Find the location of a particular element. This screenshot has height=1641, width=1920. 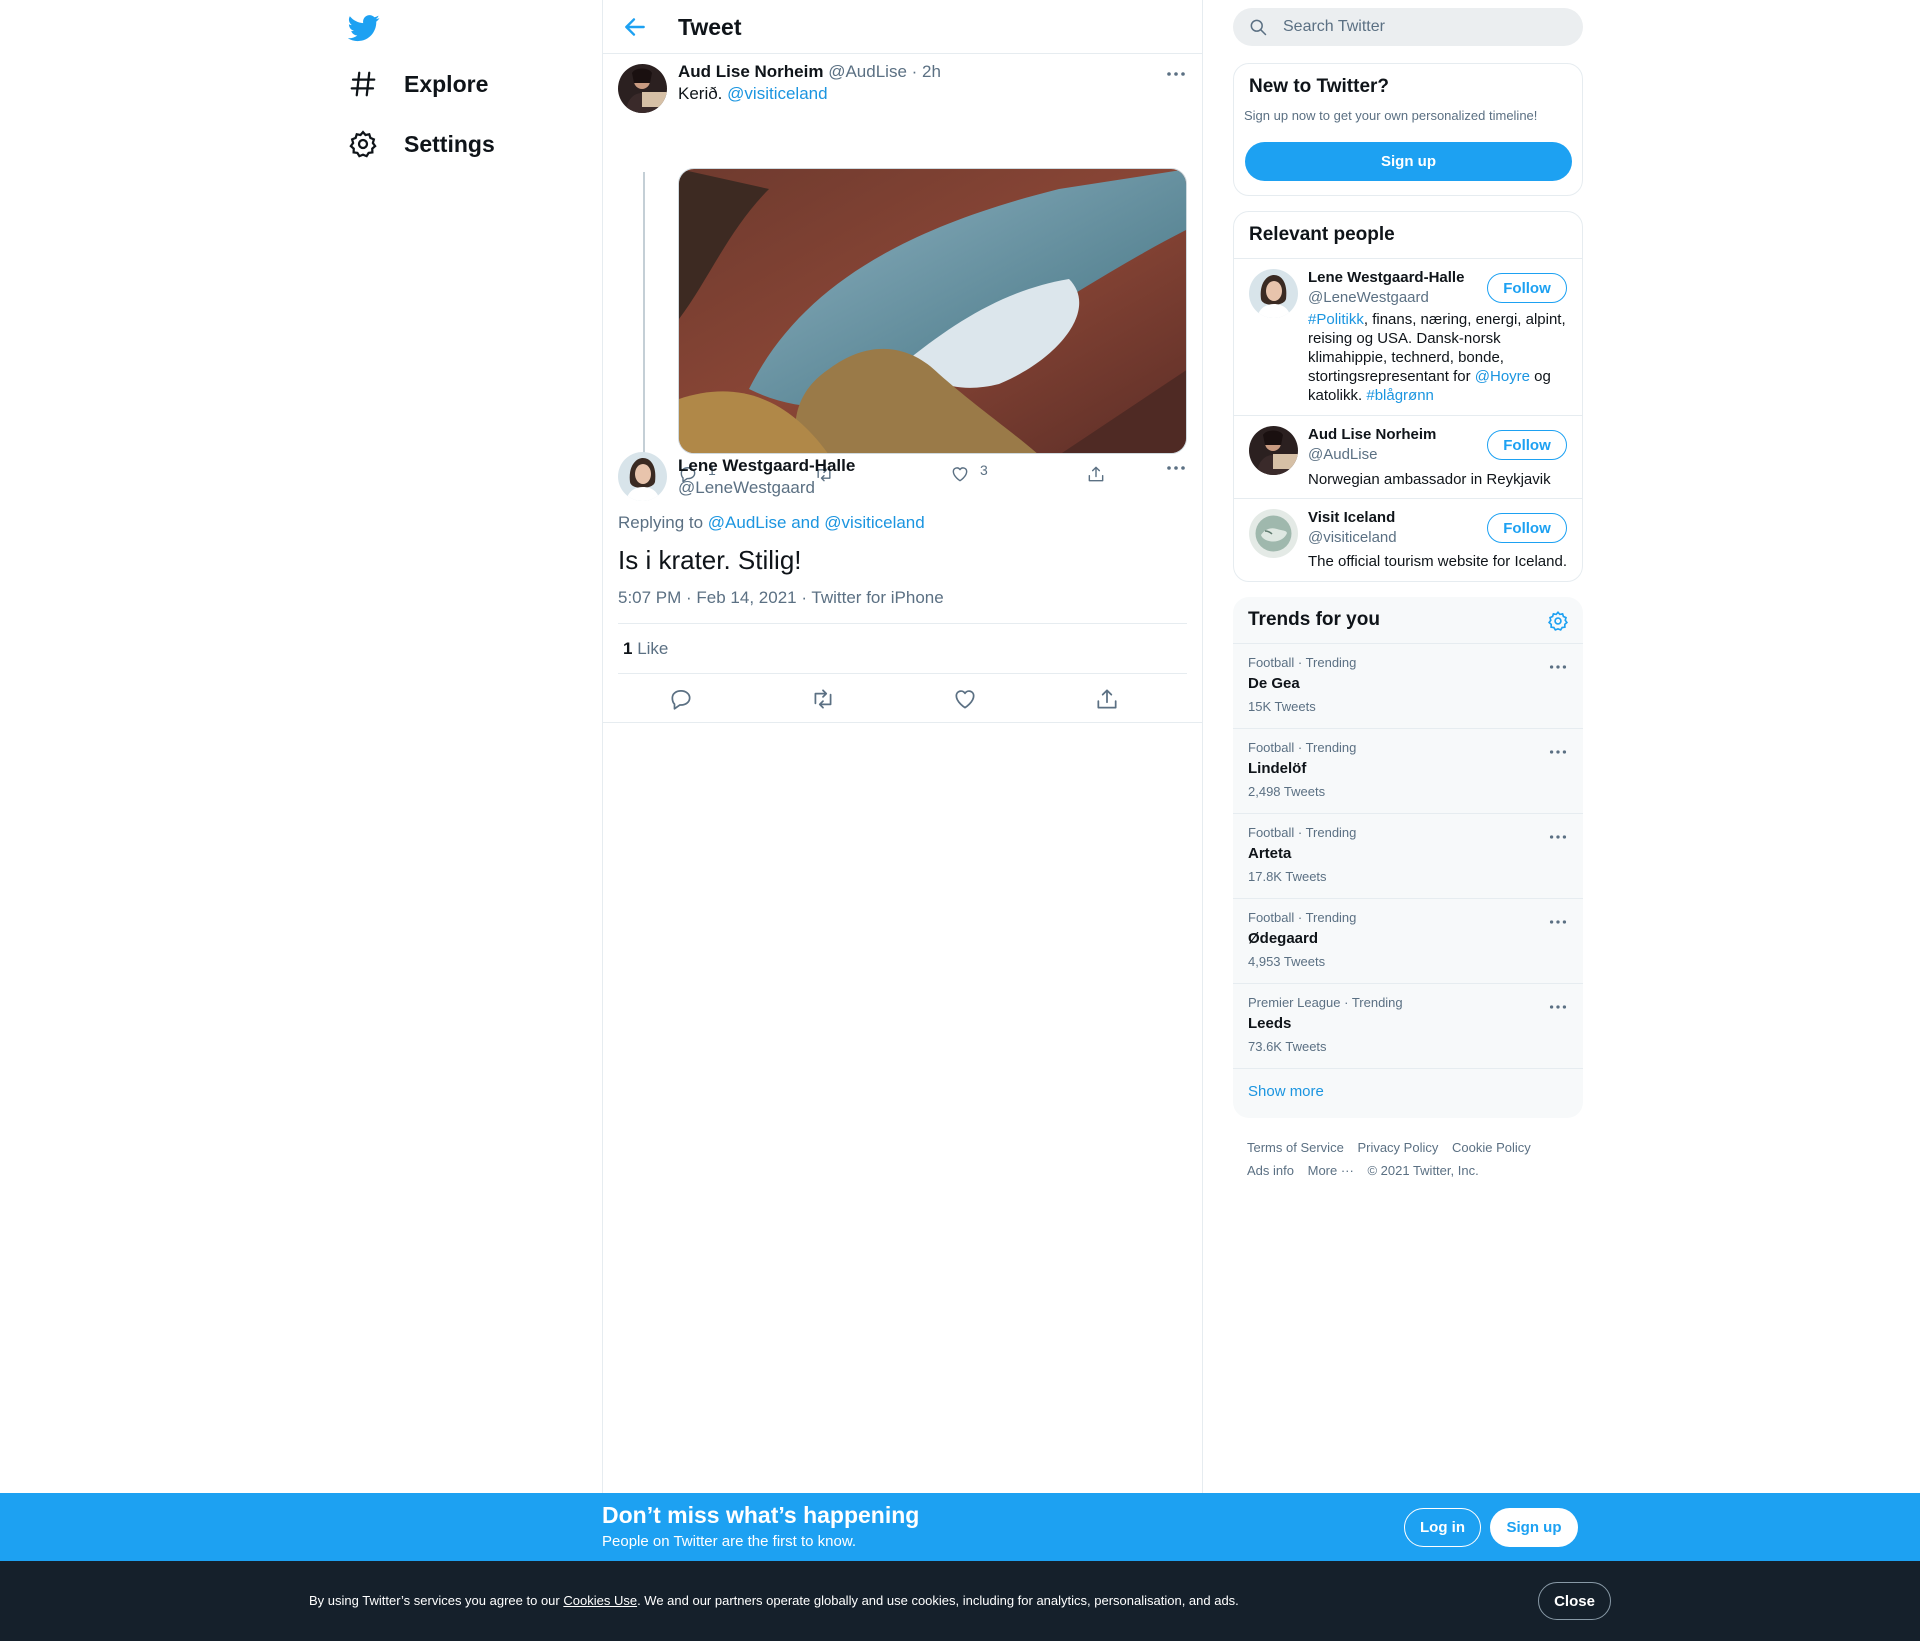

gear-icon is located at coordinates (1558, 621).